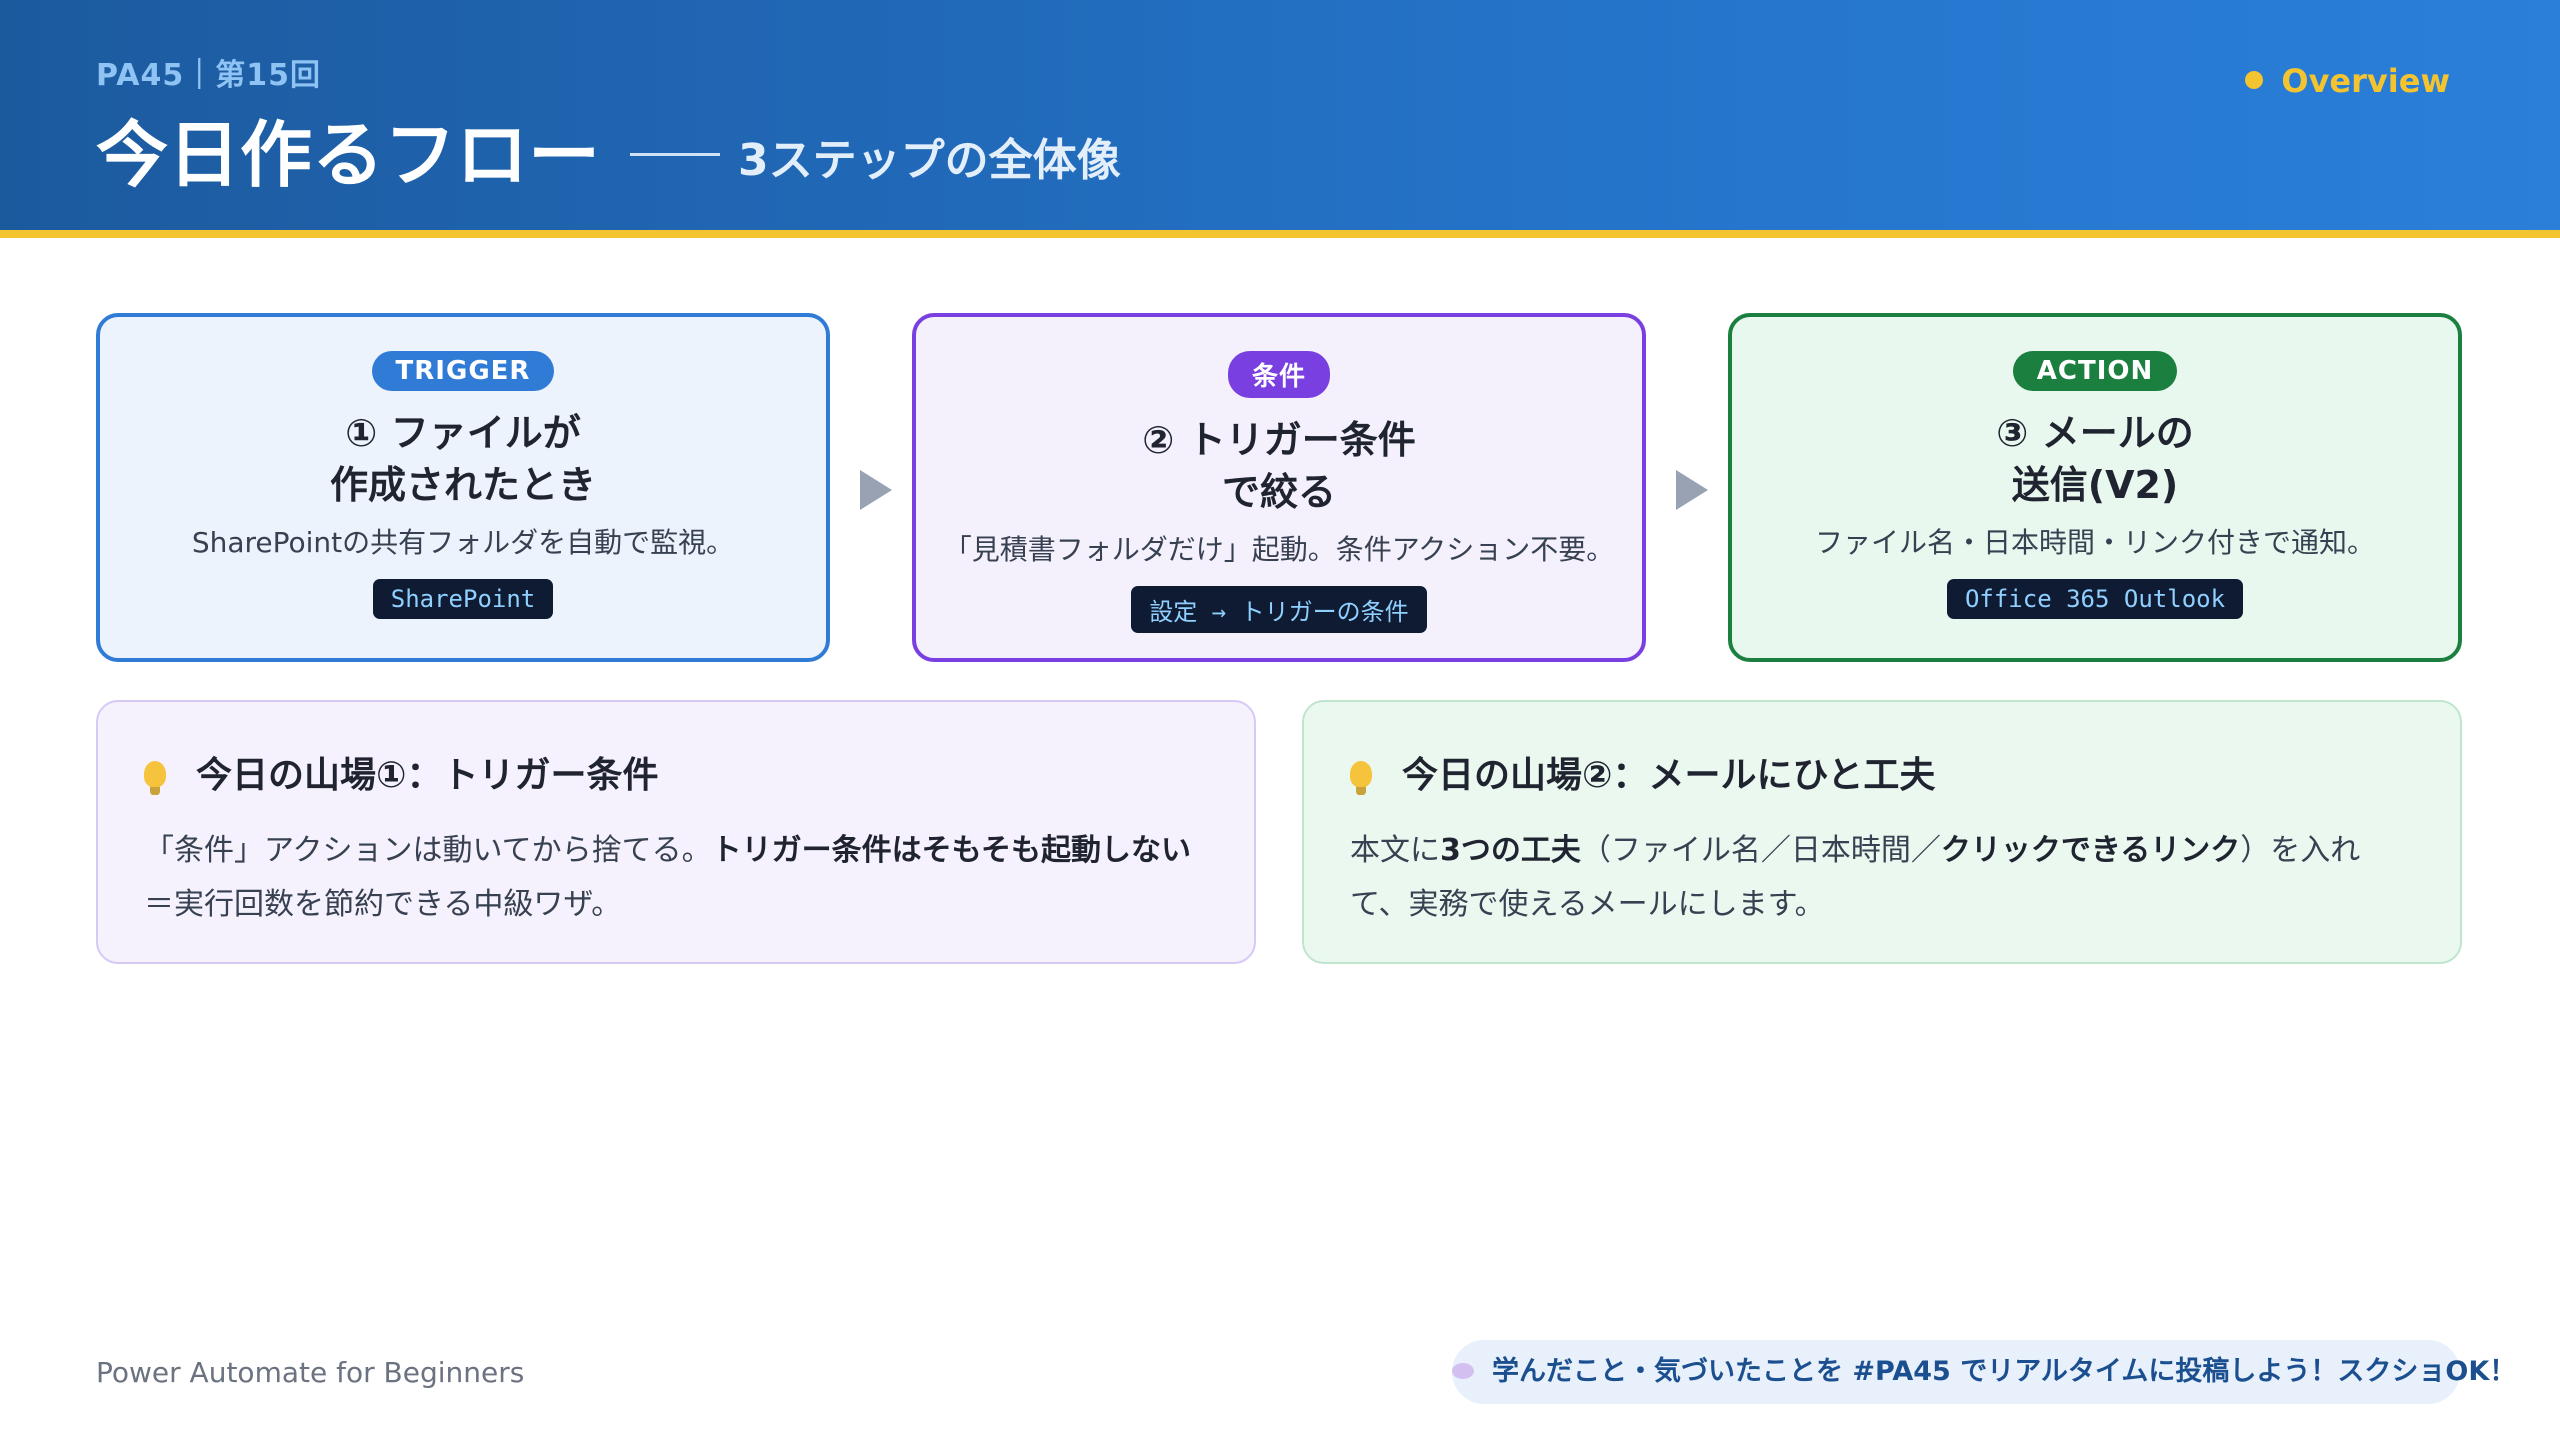  I want to click on connector-chip: Office 365 Outlook, so click(2095, 599).